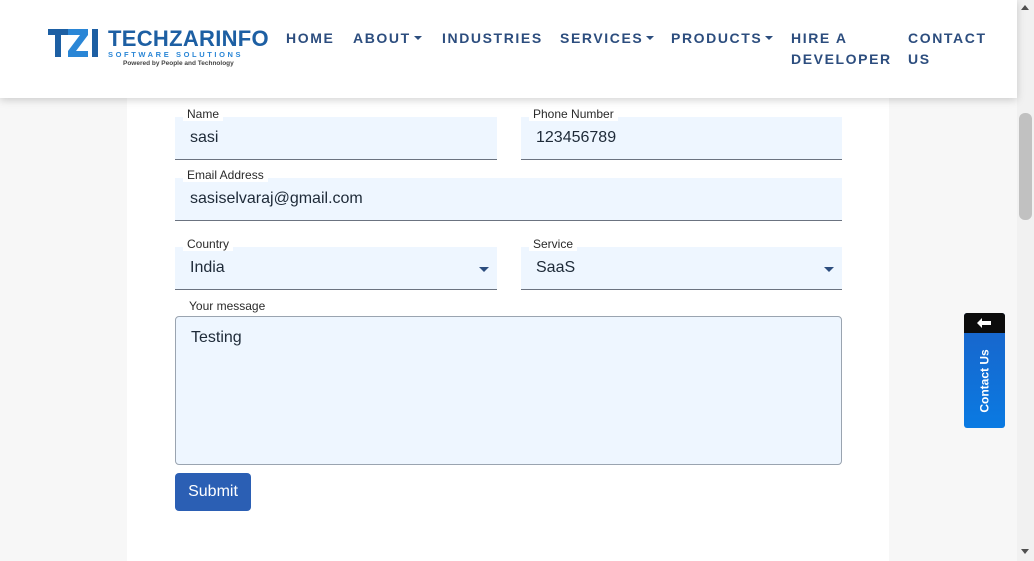  I want to click on tab-text-wrapper: Contact Us, so click(984, 380).